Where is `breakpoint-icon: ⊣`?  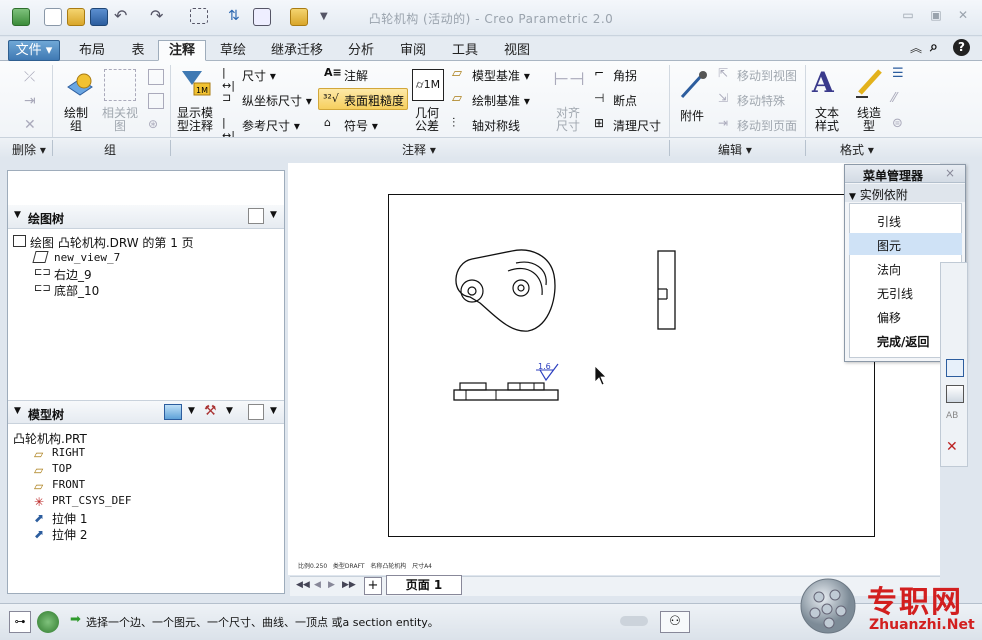 breakpoint-icon: ⊣ is located at coordinates (602, 99).